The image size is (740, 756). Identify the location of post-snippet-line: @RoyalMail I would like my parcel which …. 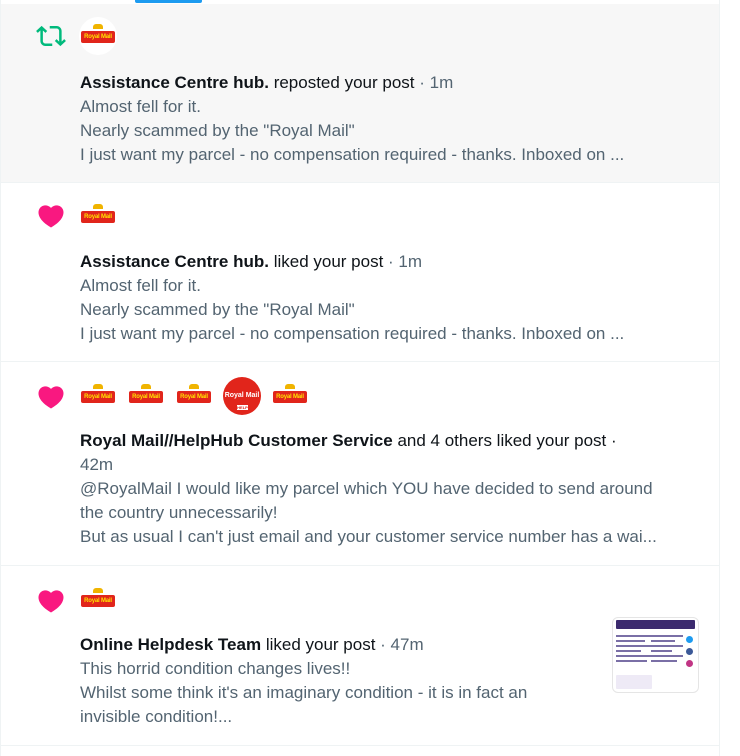
(366, 488).